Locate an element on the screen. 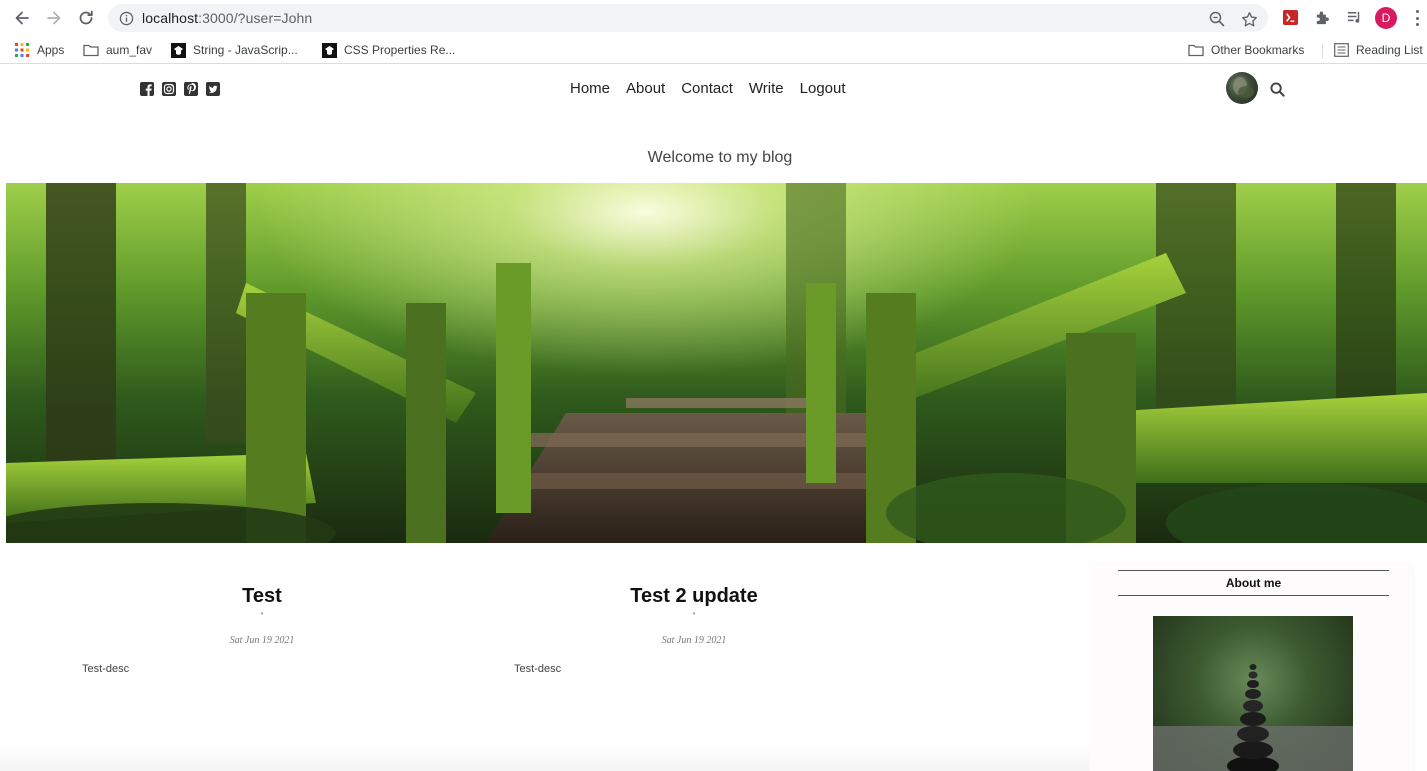 The height and width of the screenshot is (771, 1427). other-bookmarks: Other Bookmarks is located at coordinates (1246, 50).